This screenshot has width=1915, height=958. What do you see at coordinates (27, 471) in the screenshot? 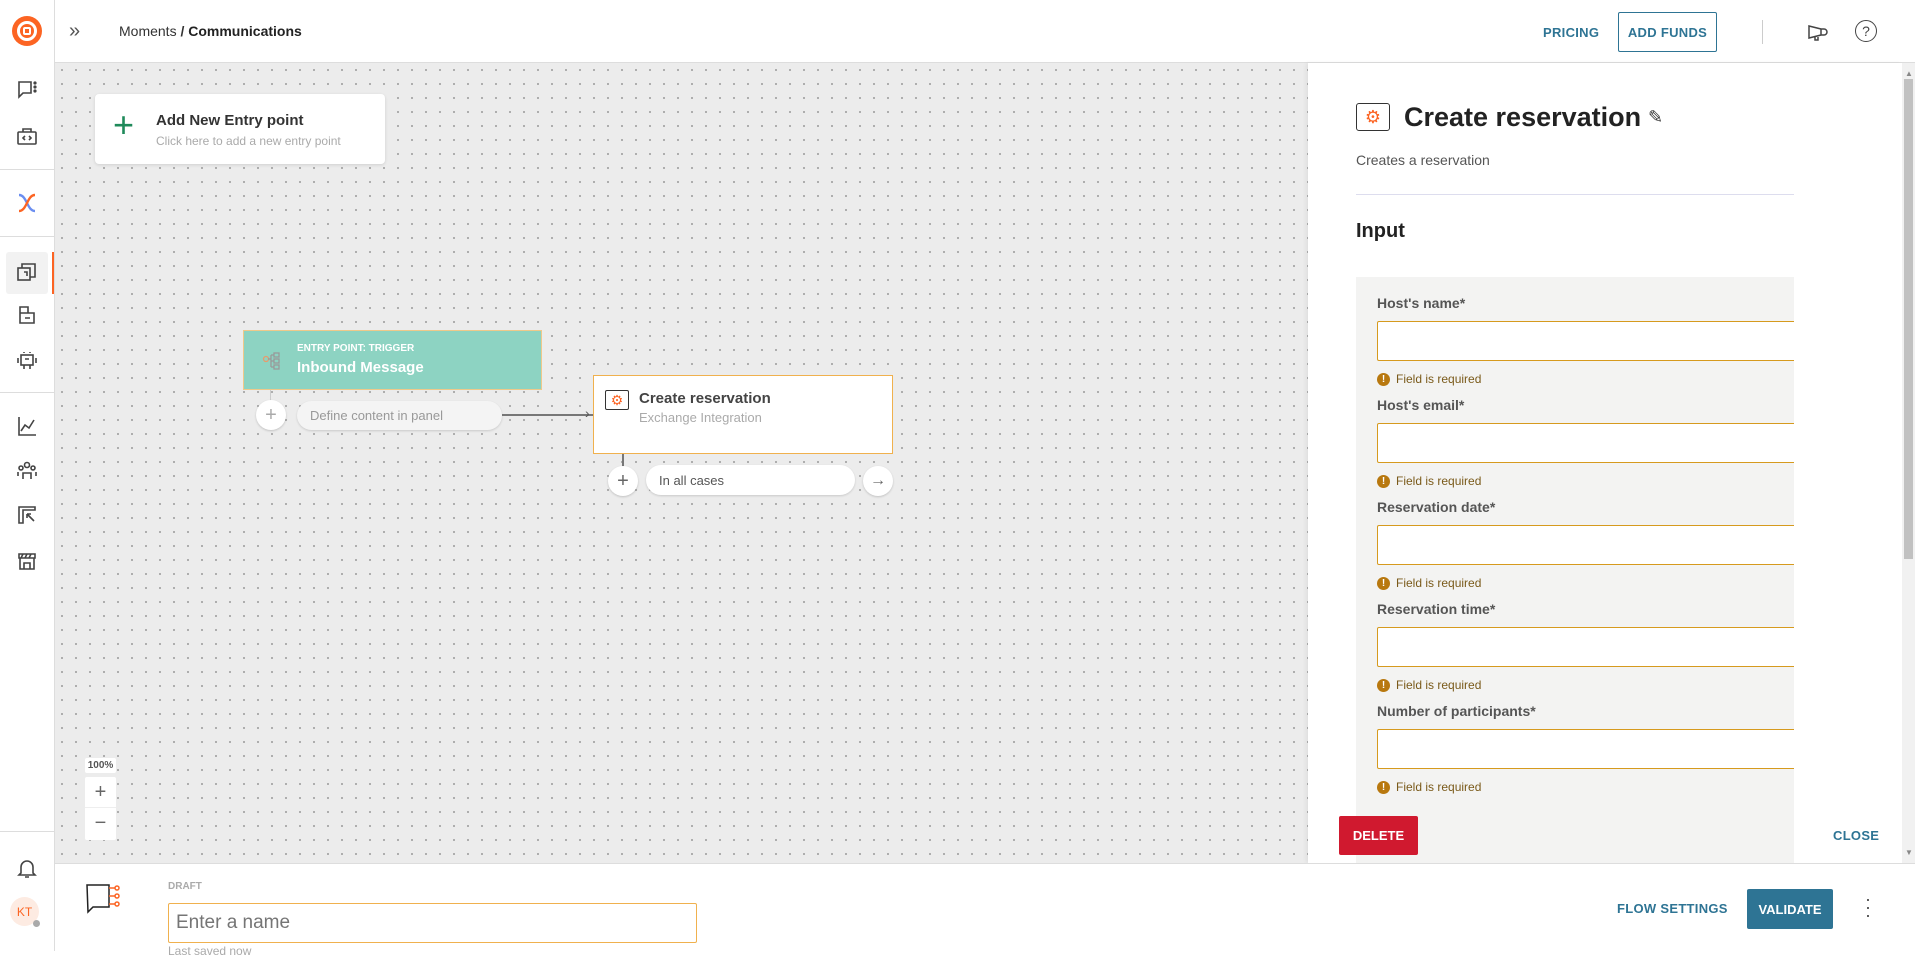
I see `people-icon` at bounding box center [27, 471].